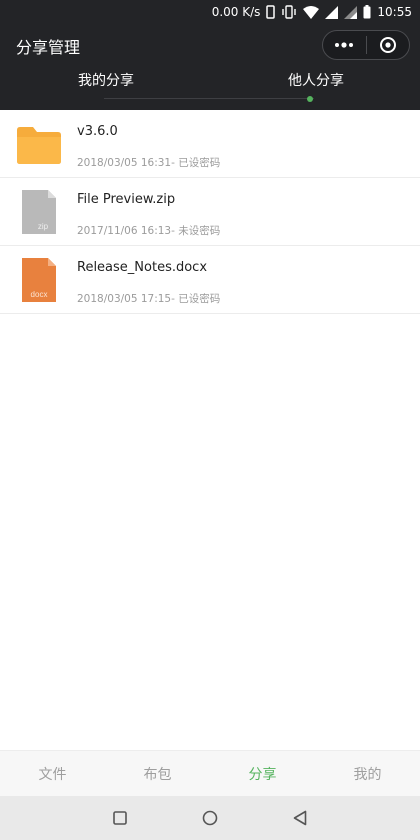 The width and height of the screenshot is (420, 840). Describe the element at coordinates (39, 212) in the screenshot. I see `zip-file-icon: zip` at that location.